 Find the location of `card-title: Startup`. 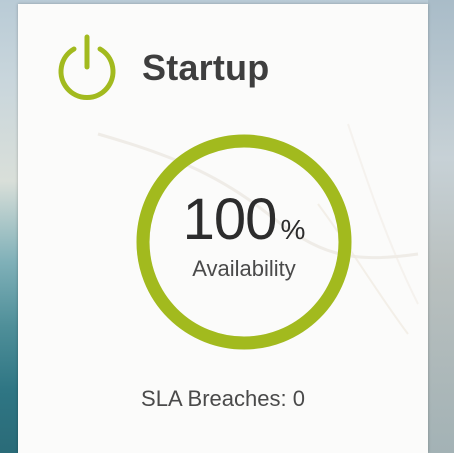

card-title: Startup is located at coordinates (206, 67).